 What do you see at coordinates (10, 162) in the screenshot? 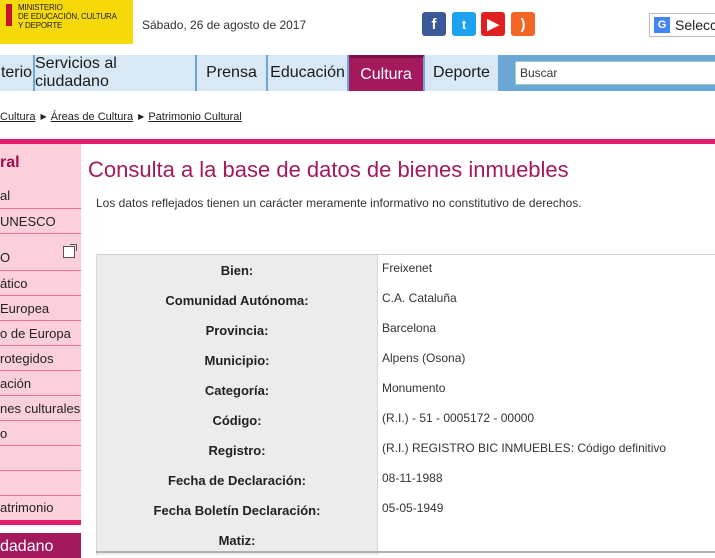
I see `sidebar-title: ral` at bounding box center [10, 162].